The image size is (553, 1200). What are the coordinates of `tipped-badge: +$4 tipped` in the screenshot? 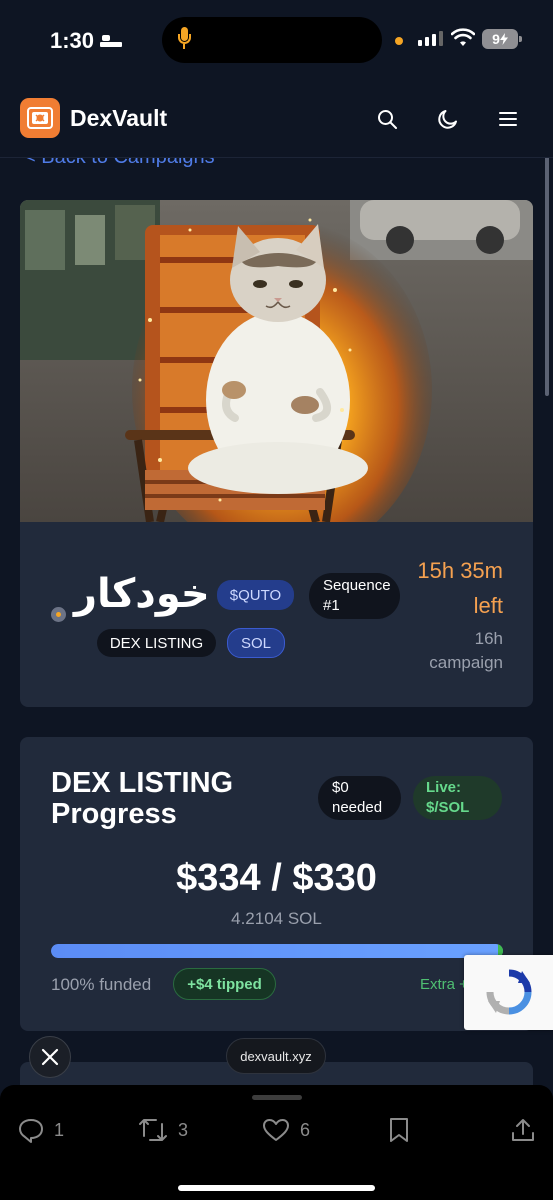 It's located at (224, 984).